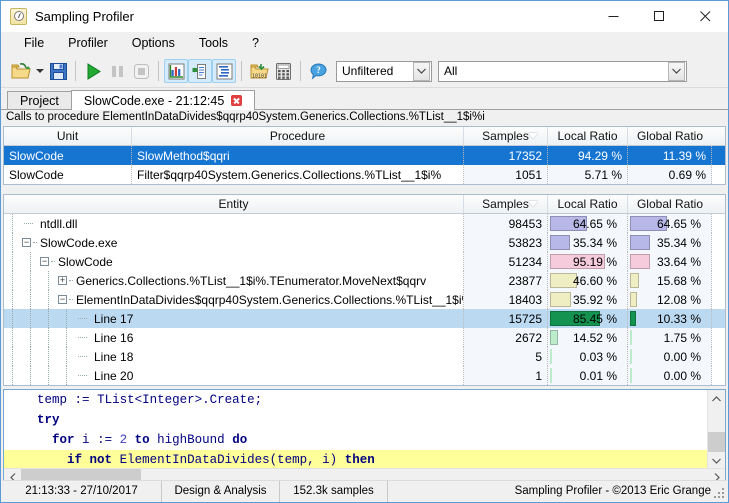 The image size is (729, 503). Describe the element at coordinates (506, 261) in the screenshot. I see `cell-samples: 51234` at that location.